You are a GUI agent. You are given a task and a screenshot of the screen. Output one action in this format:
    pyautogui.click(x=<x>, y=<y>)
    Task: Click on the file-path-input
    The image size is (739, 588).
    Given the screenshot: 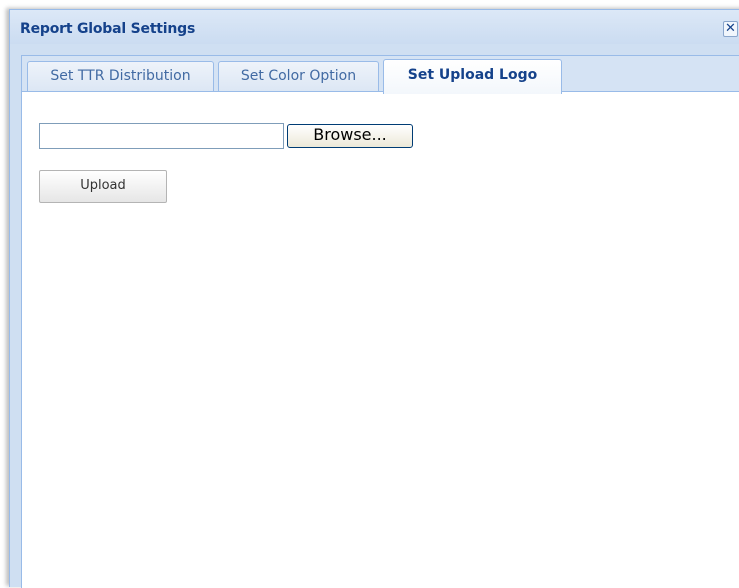 What is the action you would take?
    pyautogui.click(x=161, y=136)
    